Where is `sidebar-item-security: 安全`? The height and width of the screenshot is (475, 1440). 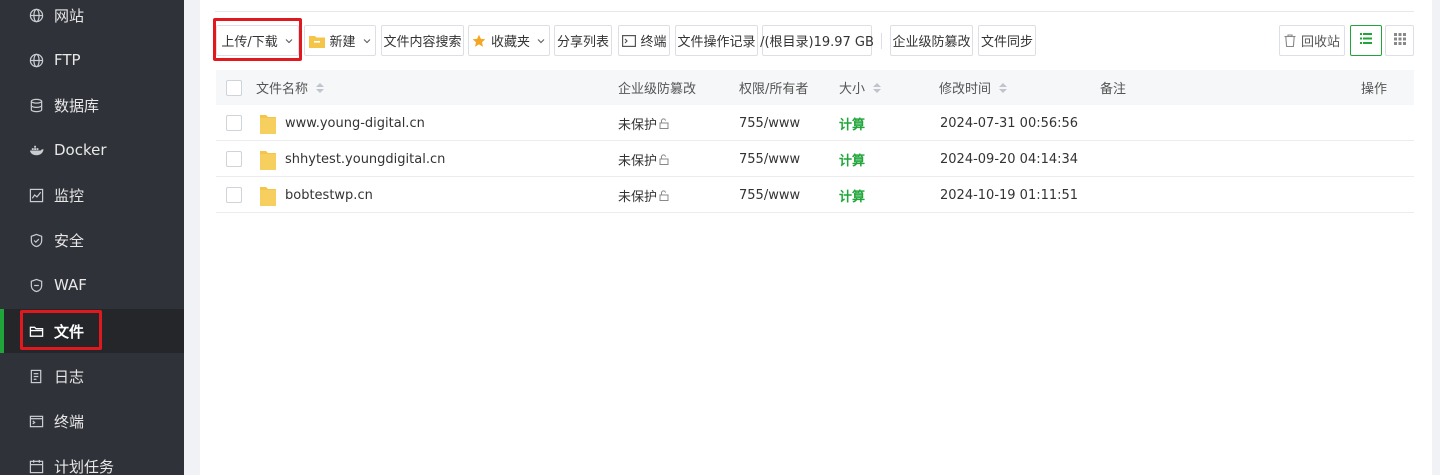
sidebar-item-security: 安全 is located at coordinates (92, 240).